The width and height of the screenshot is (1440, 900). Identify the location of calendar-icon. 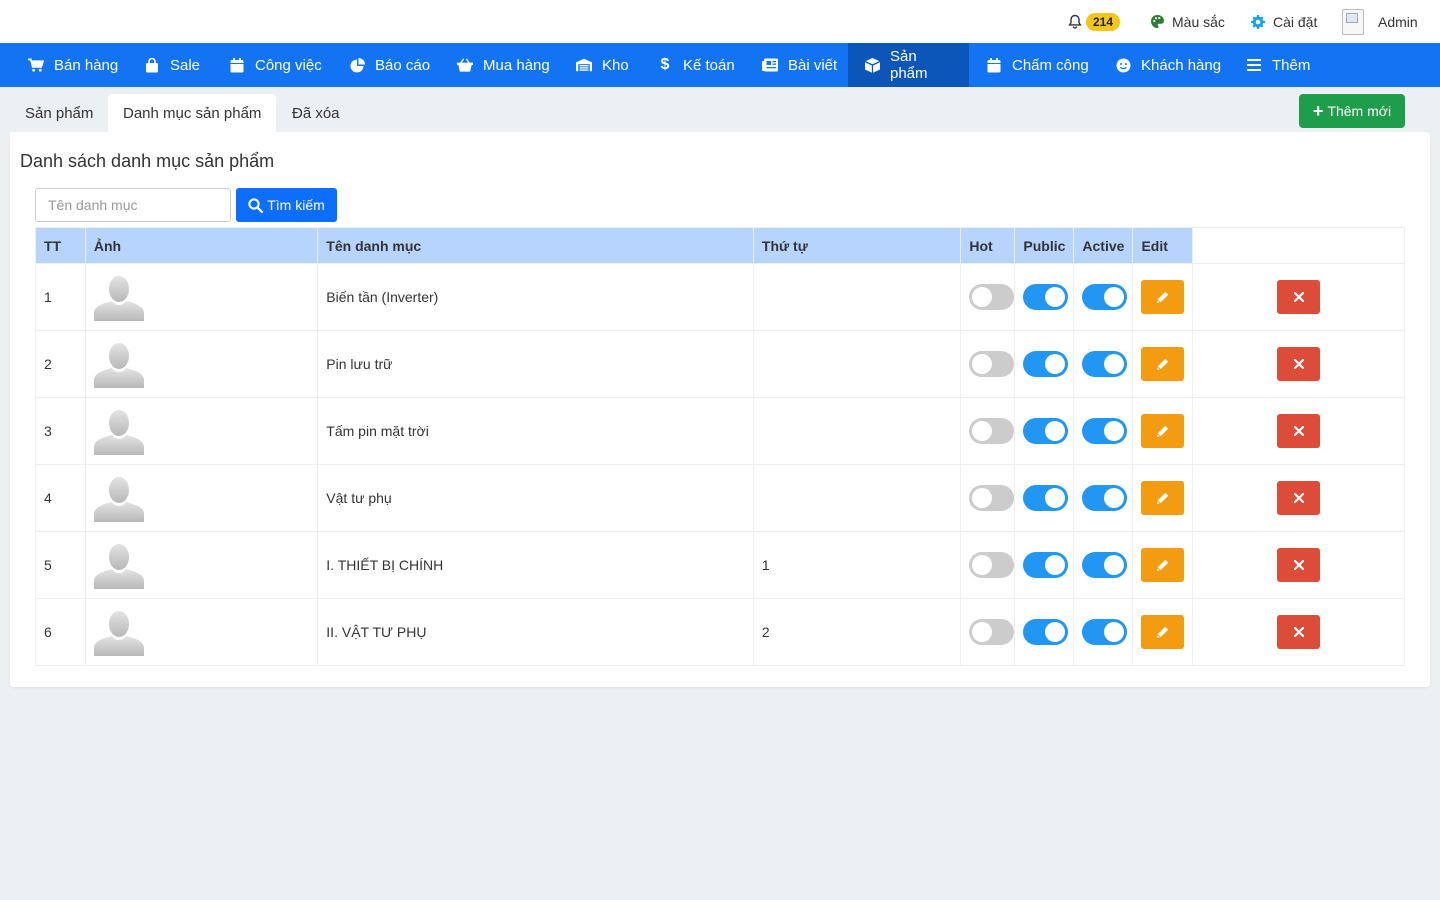
(994, 65).